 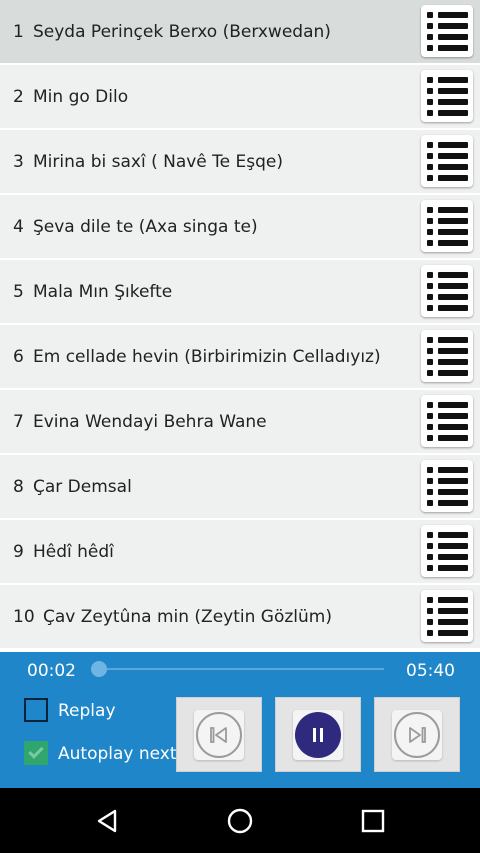 I want to click on track-row-3: 3 Mirina bi saxî ( Navê Te Eşqe), so click(x=240, y=161).